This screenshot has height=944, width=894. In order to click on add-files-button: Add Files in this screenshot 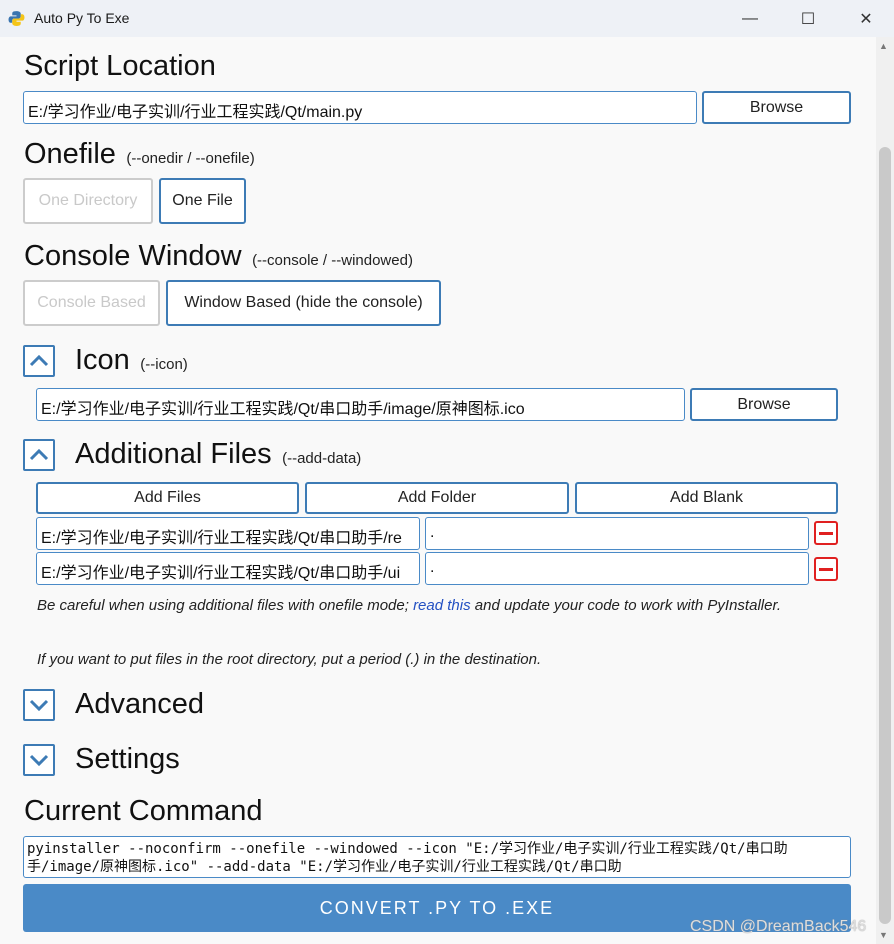, I will do `click(167, 498)`.